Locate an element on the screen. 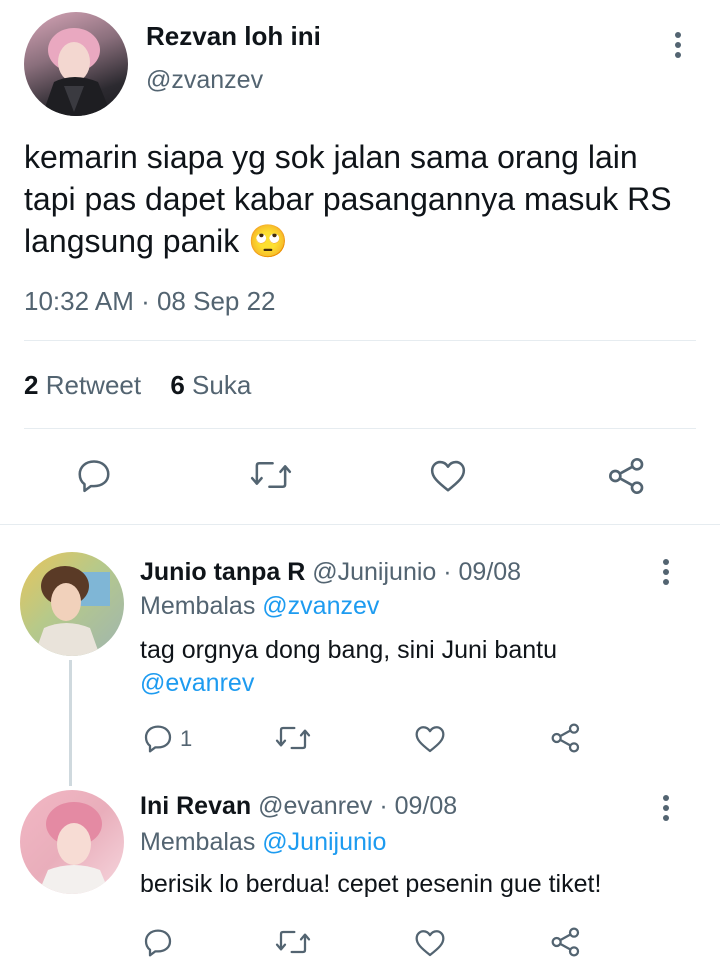 This screenshot has height=974, width=720. like-label: Suka is located at coordinates (222, 385).